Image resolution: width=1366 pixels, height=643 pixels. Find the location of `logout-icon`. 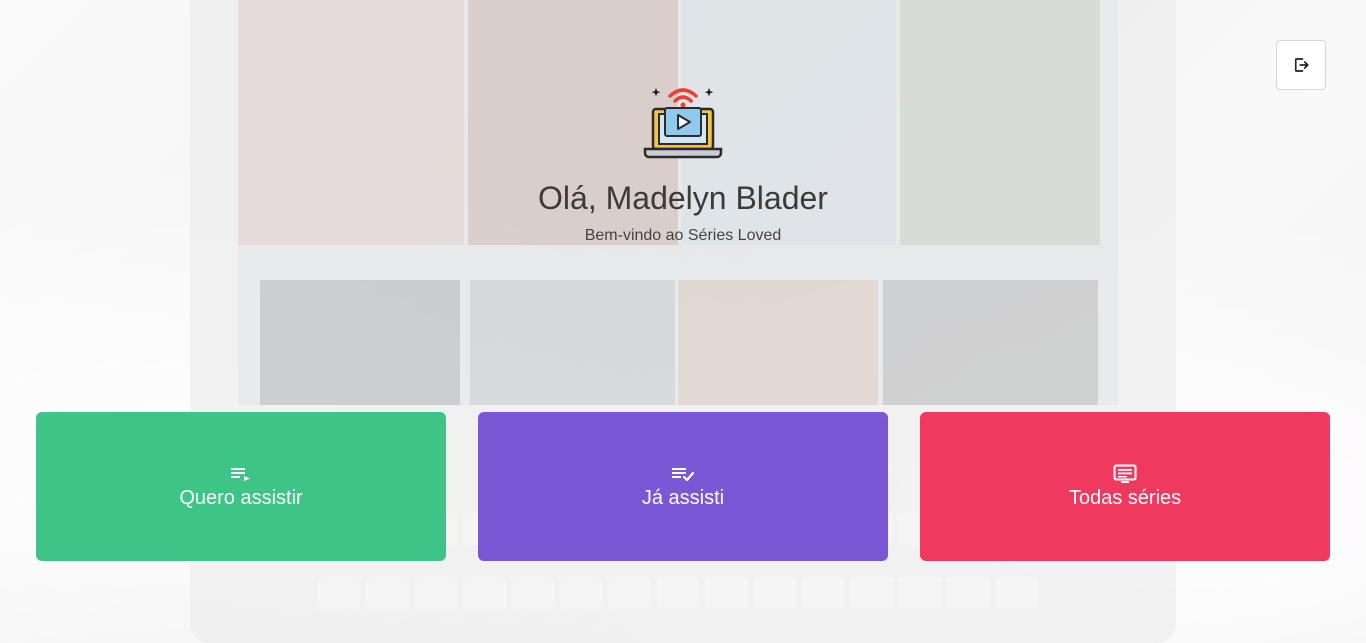

logout-icon is located at coordinates (1301, 65).